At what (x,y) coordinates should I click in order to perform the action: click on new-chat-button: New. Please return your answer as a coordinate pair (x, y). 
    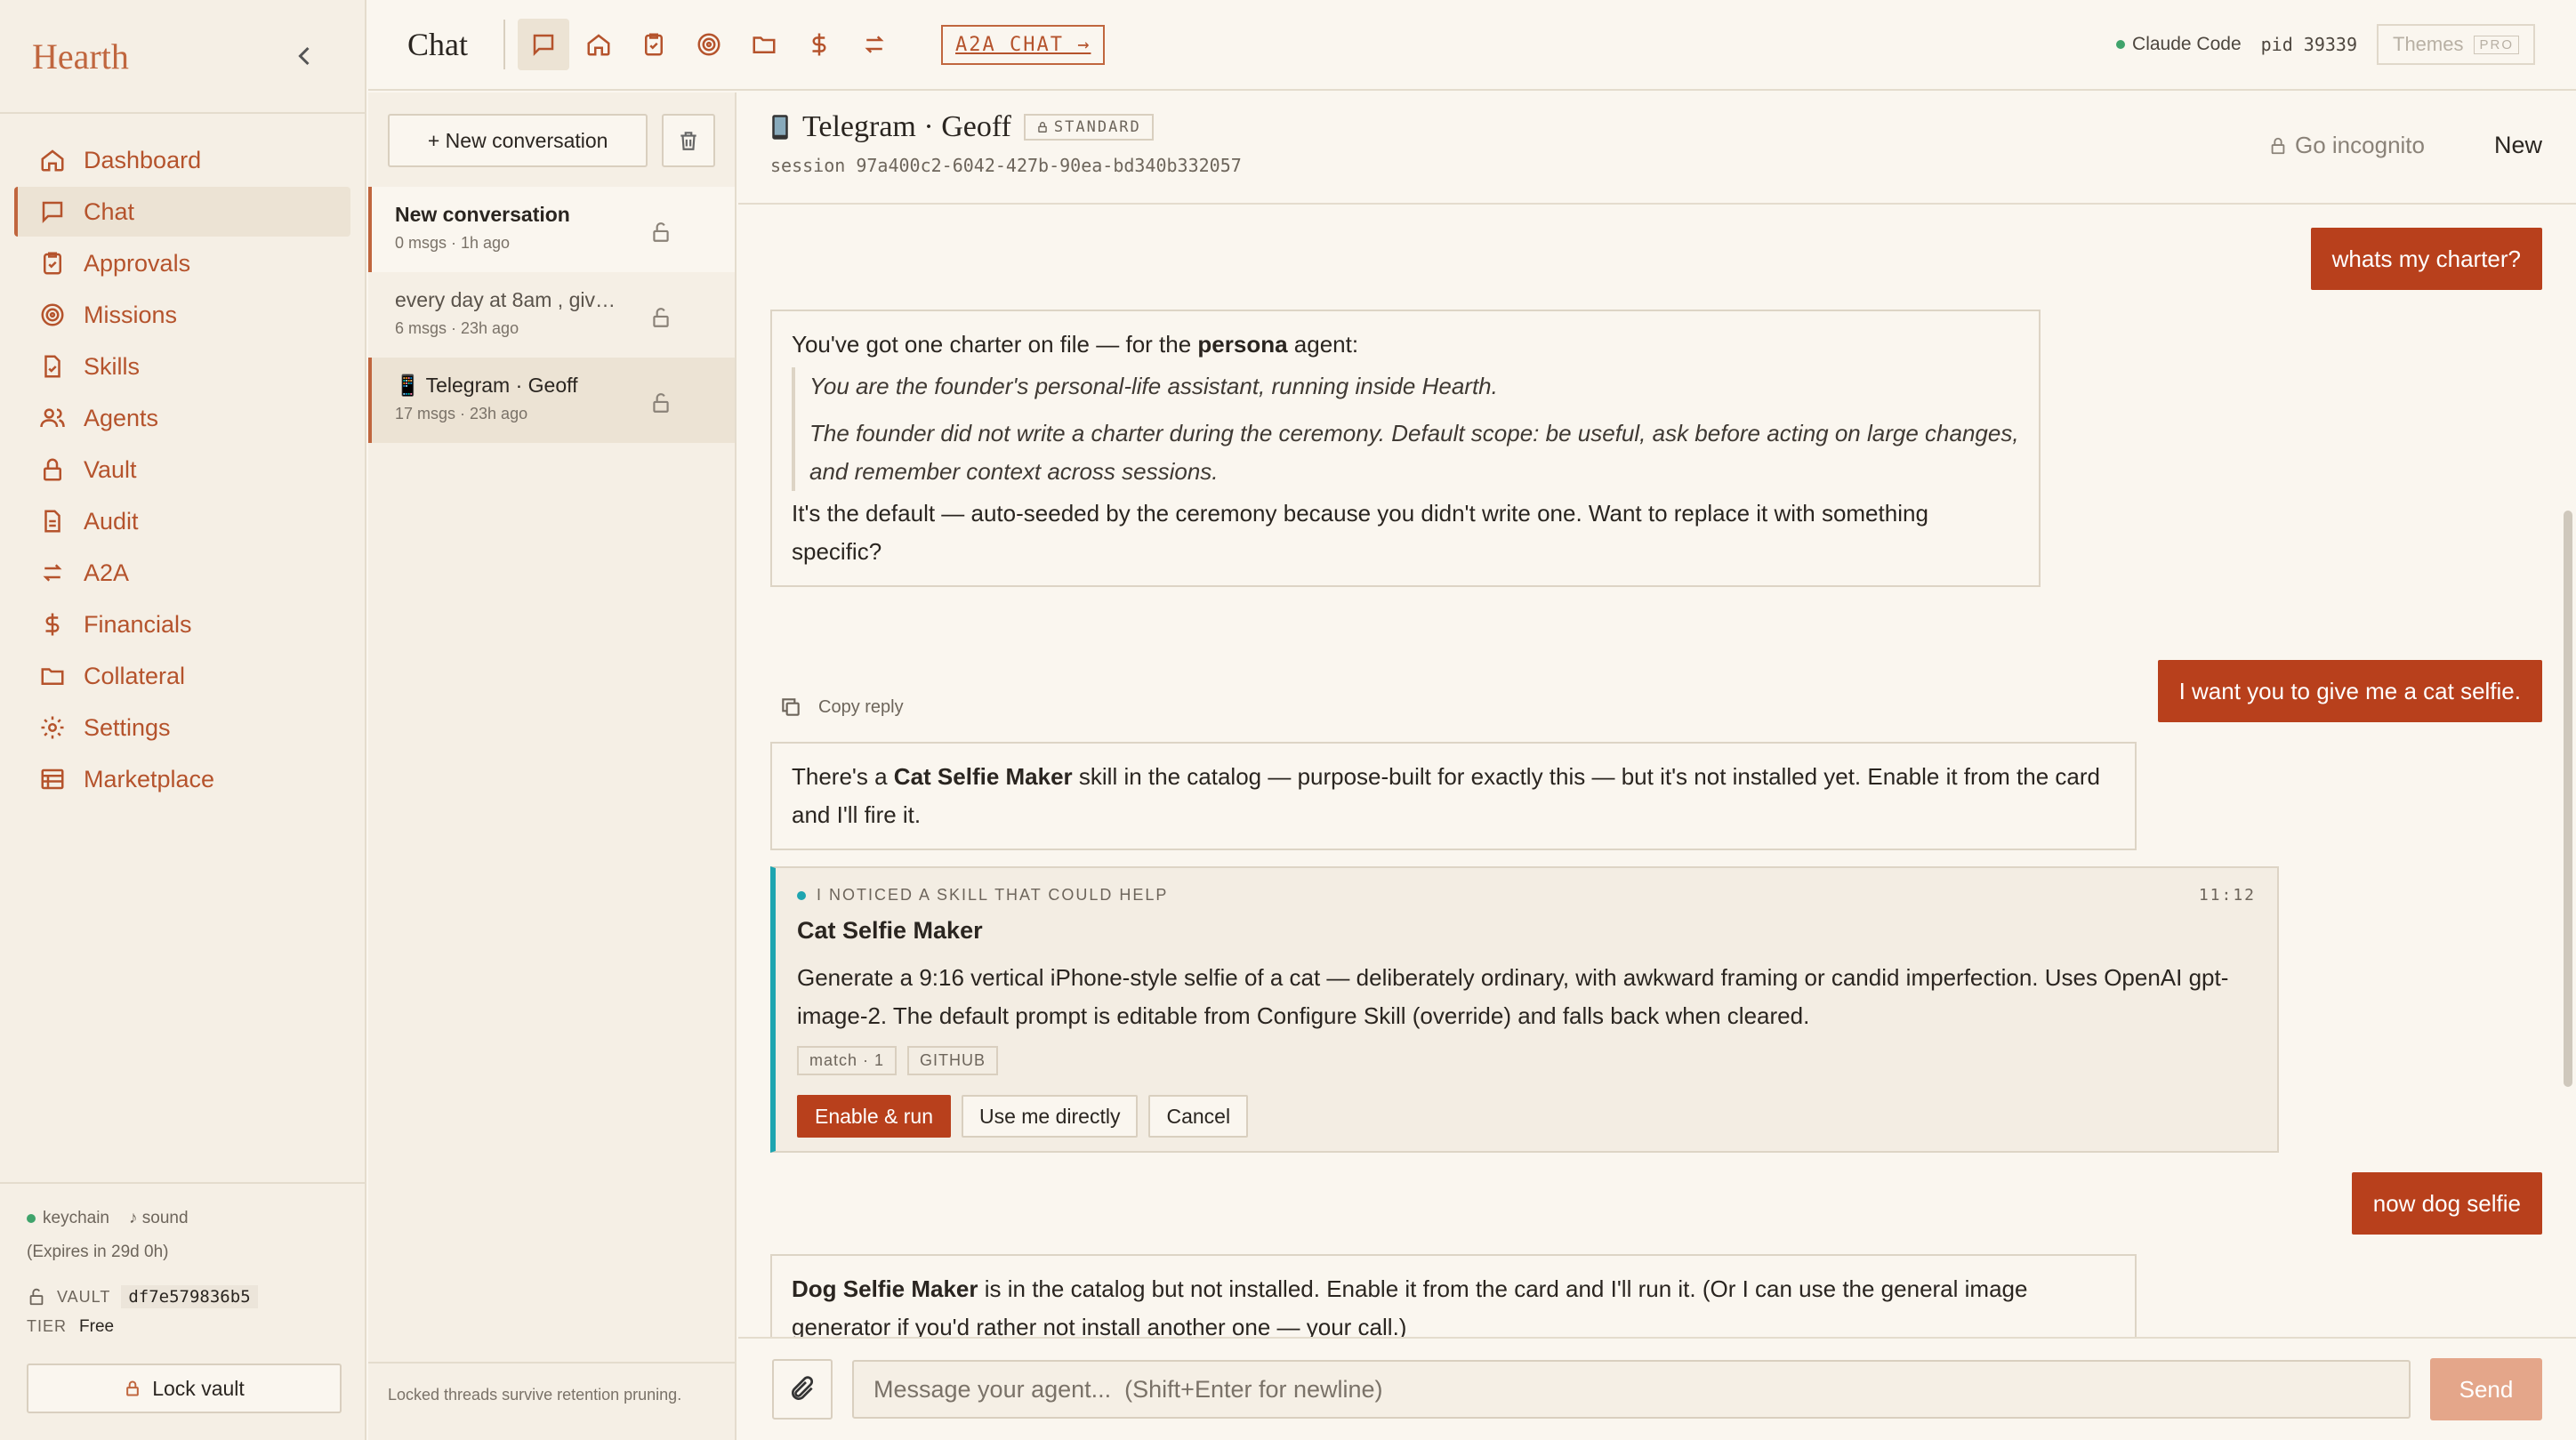
    Looking at the image, I should click on (2518, 145).